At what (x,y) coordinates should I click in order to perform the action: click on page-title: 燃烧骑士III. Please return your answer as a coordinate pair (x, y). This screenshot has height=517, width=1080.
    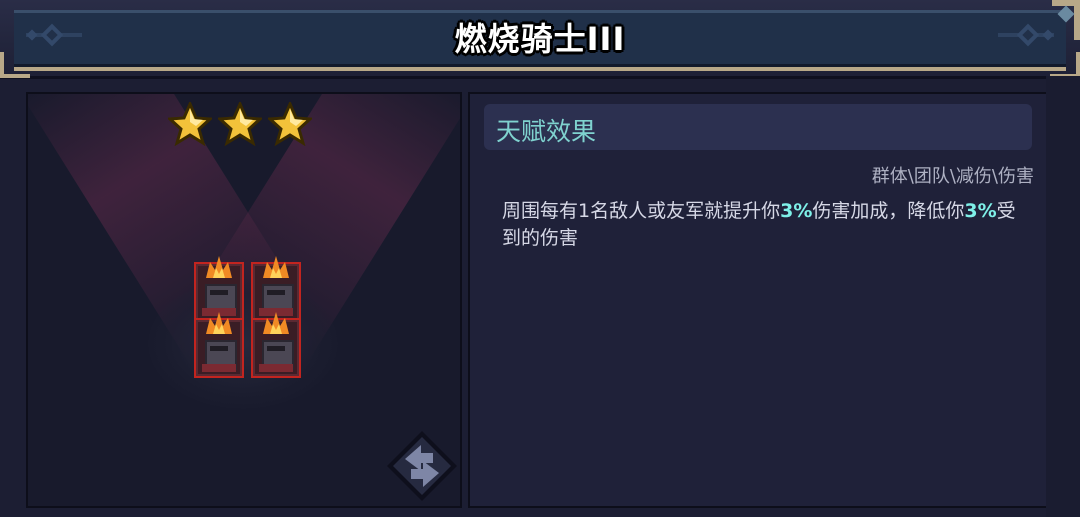
    Looking at the image, I should click on (540, 39).